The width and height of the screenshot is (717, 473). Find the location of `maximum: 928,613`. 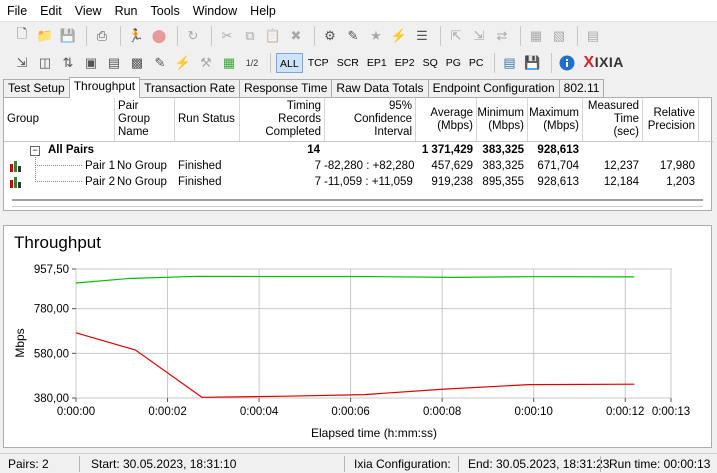

maximum: 928,613 is located at coordinates (558, 182).